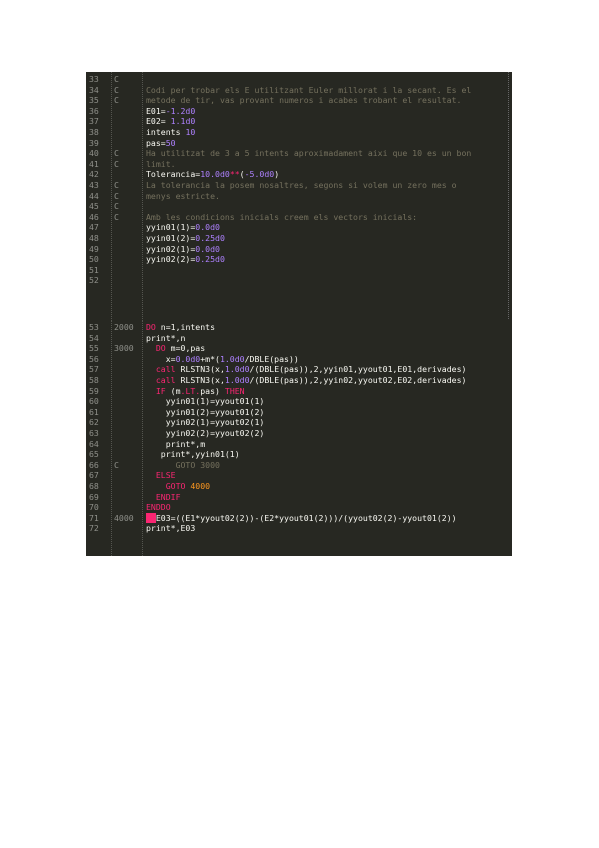 Image resolution: width=599 pixels, height=848 pixels. Describe the element at coordinates (156, 142) in the screenshot. I see `code-token: pas=` at that location.